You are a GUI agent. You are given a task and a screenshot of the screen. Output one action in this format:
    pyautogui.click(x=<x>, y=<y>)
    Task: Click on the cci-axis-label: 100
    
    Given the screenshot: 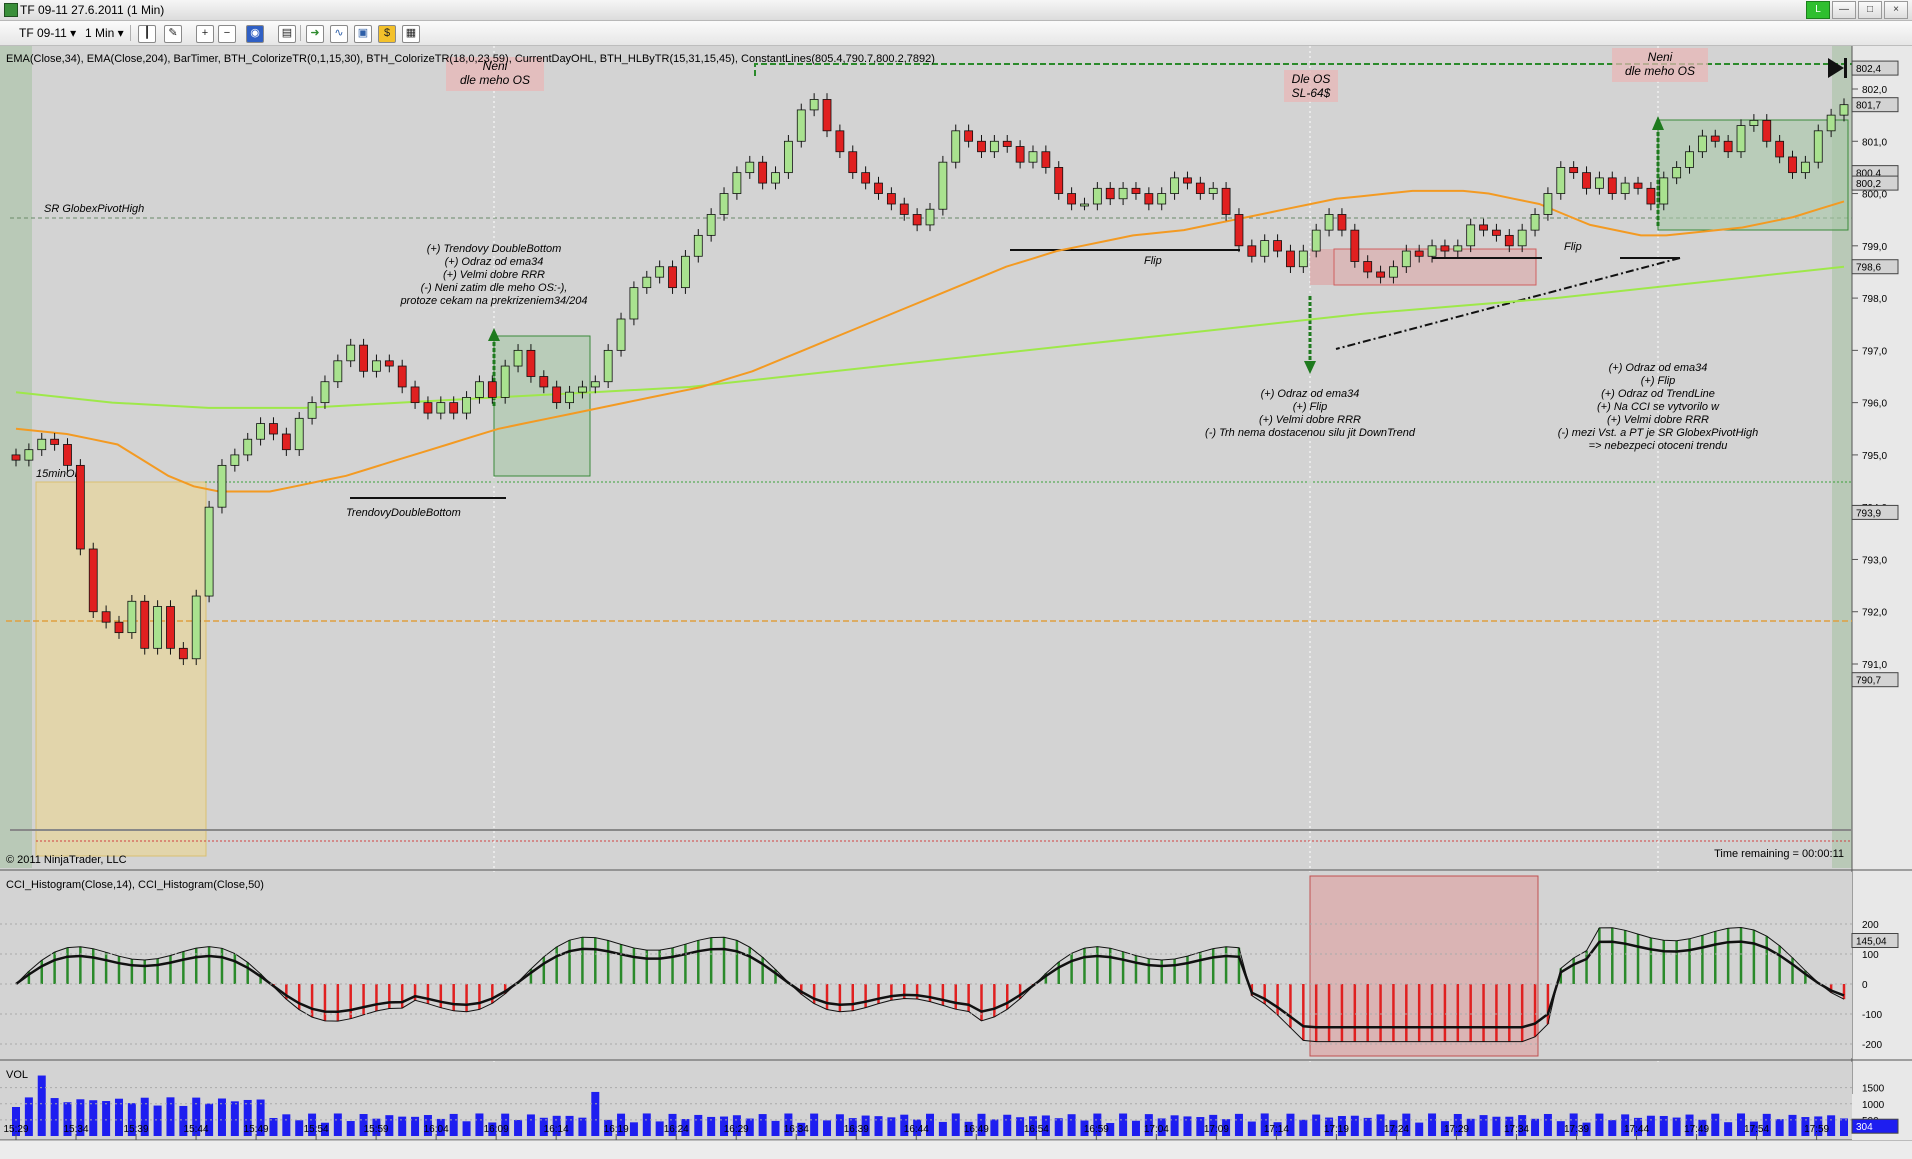 What is the action you would take?
    pyautogui.click(x=1870, y=955)
    